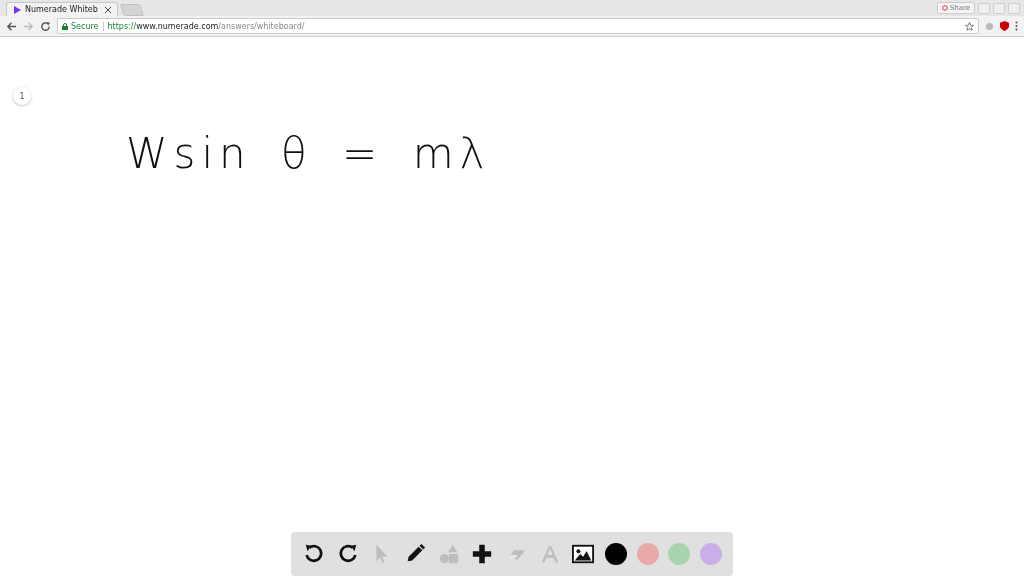 This screenshot has height=582, width=1024. I want to click on forward-icon, so click(28, 26).